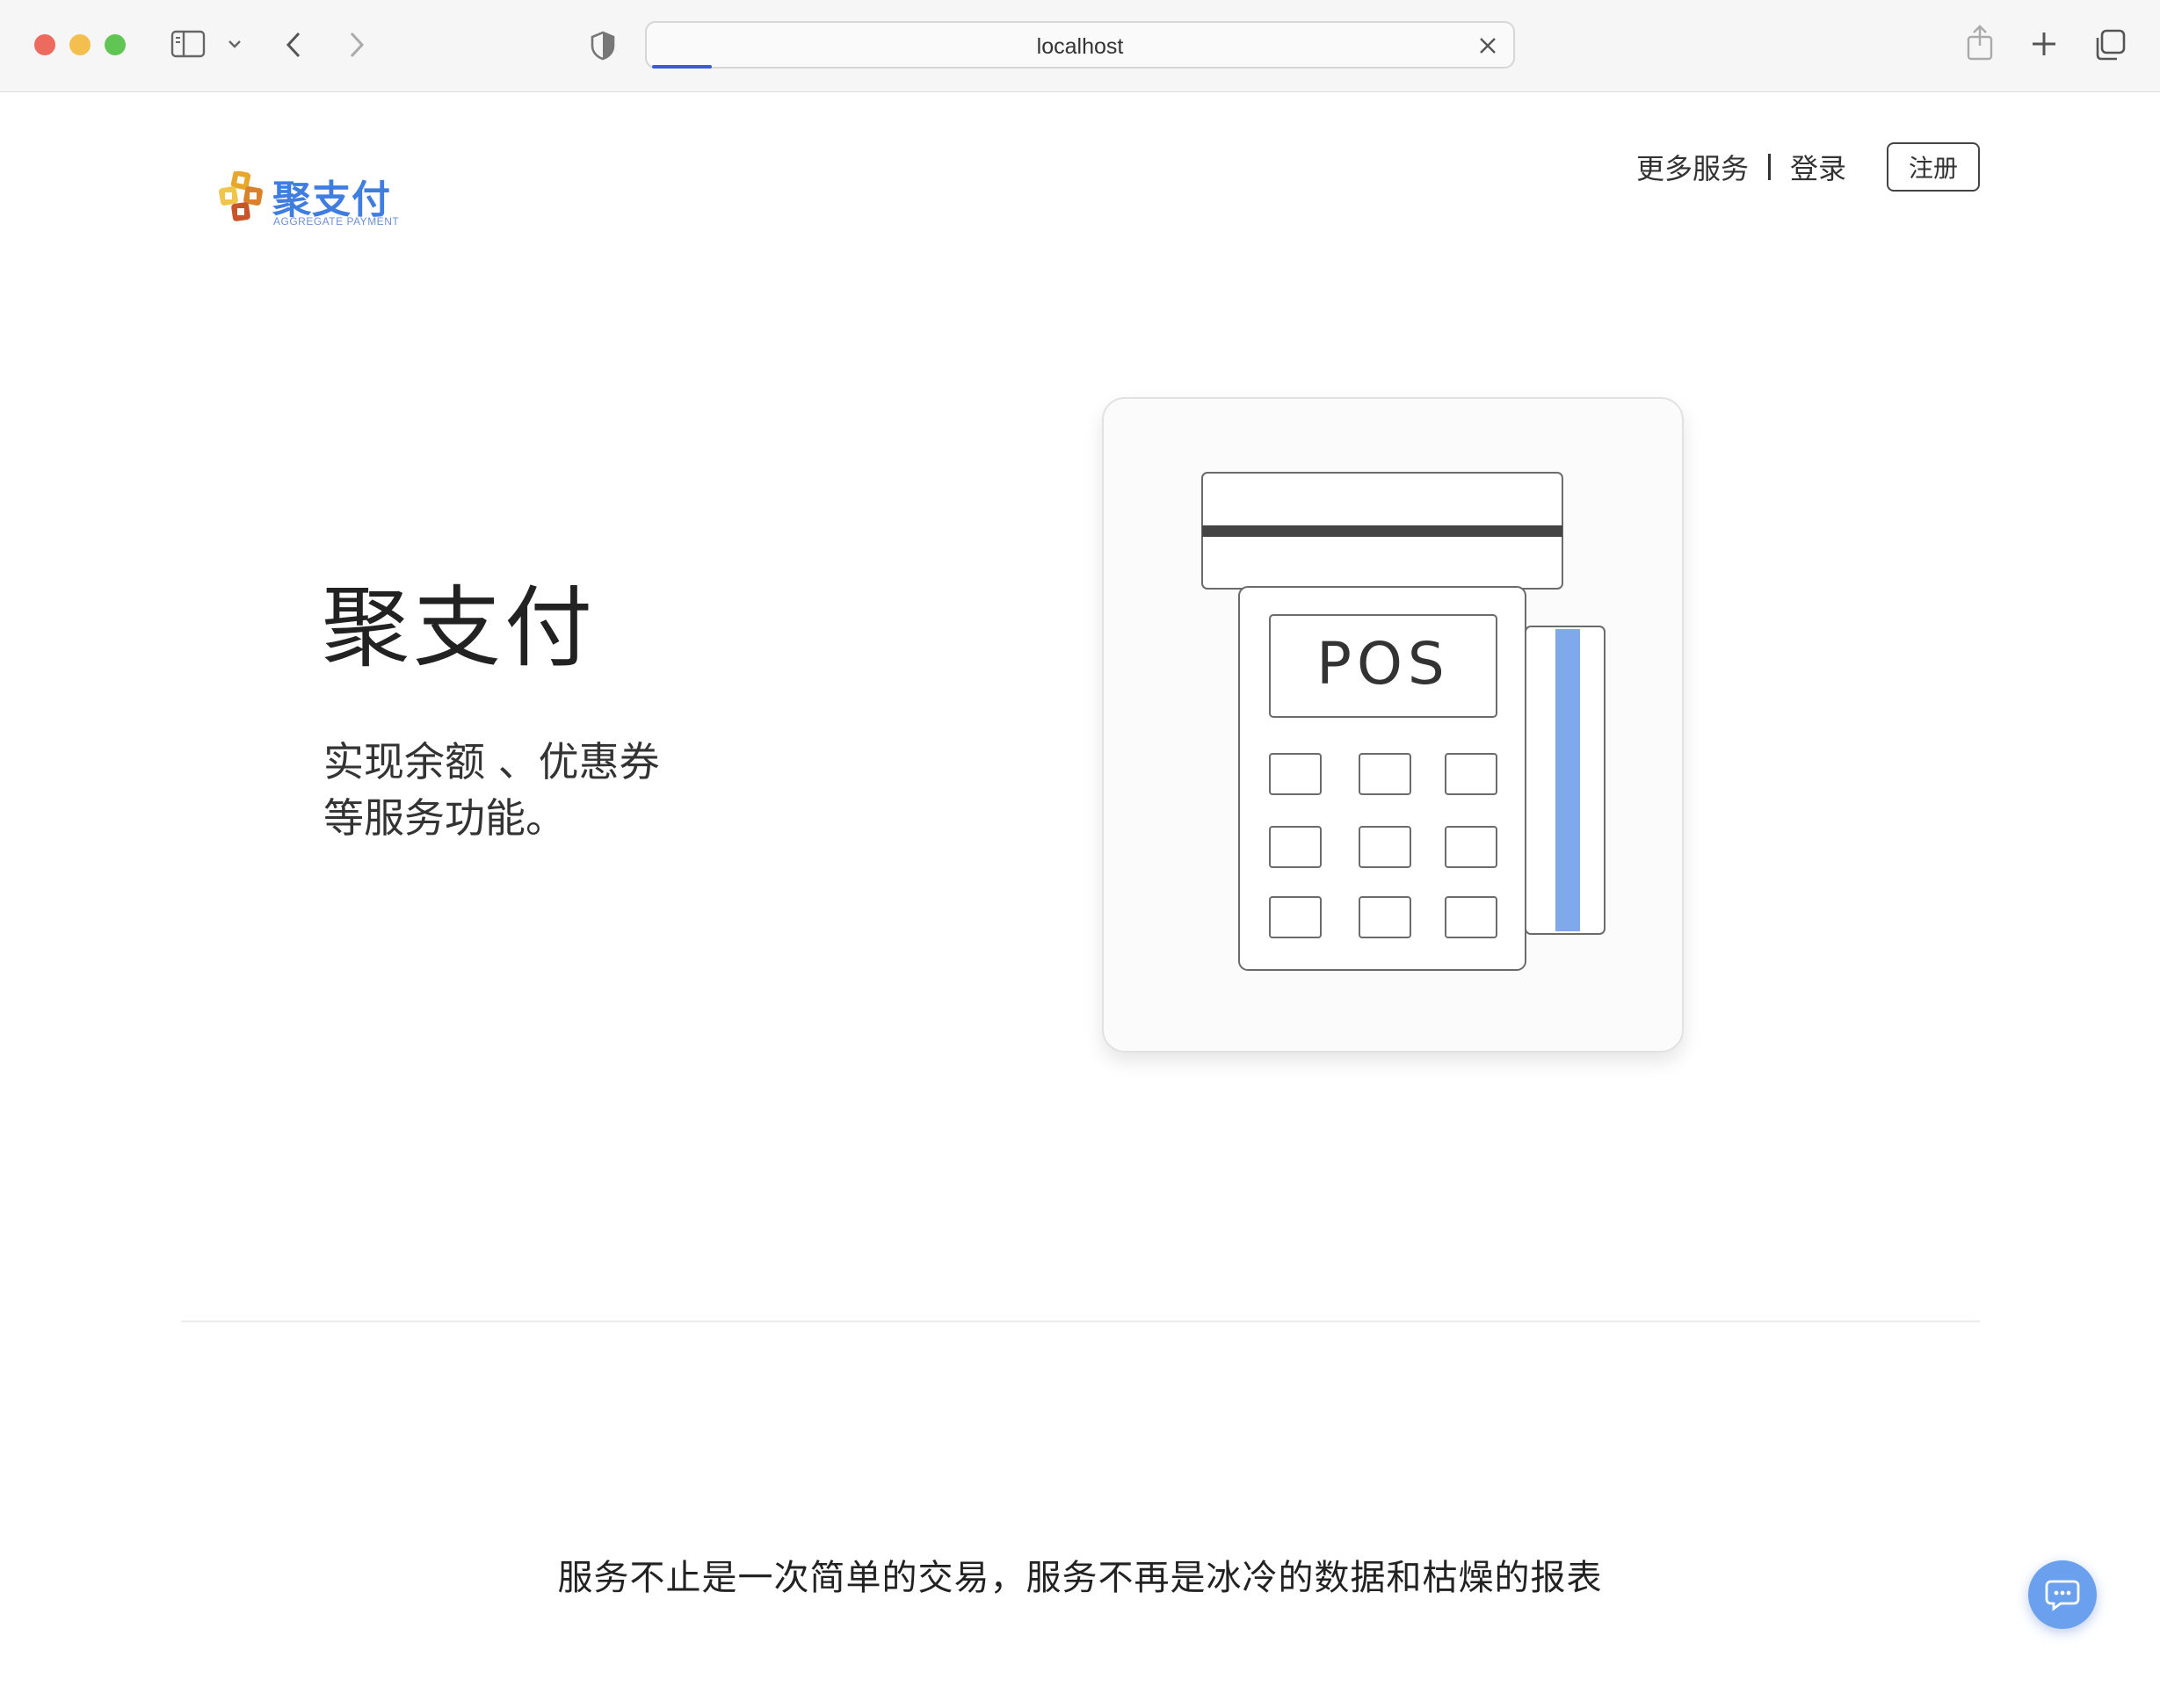  I want to click on brand-logo: 聚支付 AGGREGATE PAYMENT, so click(308, 198).